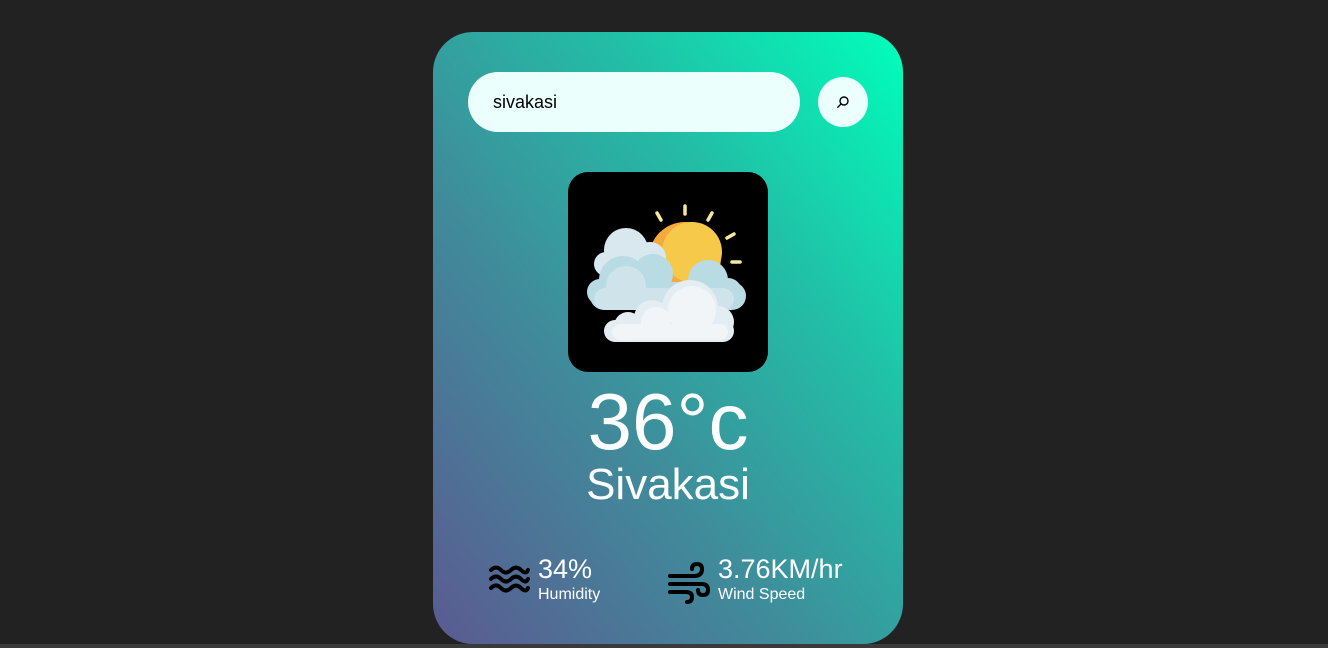 Image resolution: width=1328 pixels, height=648 pixels. Describe the element at coordinates (509, 579) in the screenshot. I see `humidity-waves-icon` at that location.